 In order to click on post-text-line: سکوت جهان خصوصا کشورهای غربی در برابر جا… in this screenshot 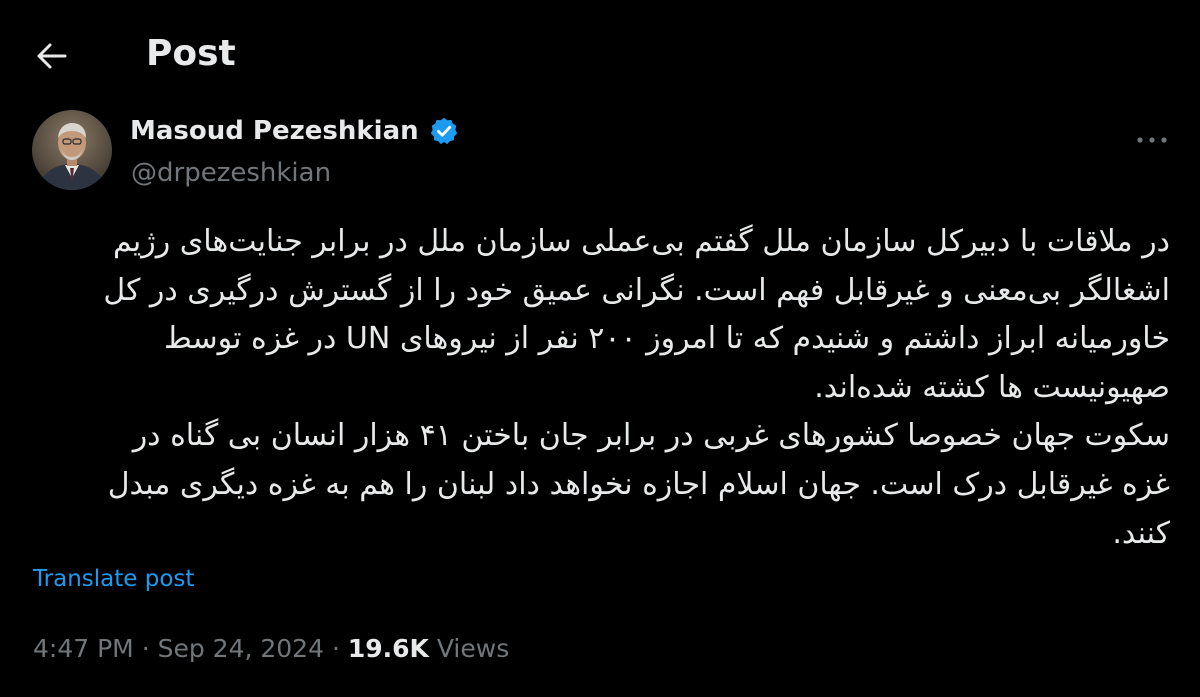, I will do `click(651, 436)`.